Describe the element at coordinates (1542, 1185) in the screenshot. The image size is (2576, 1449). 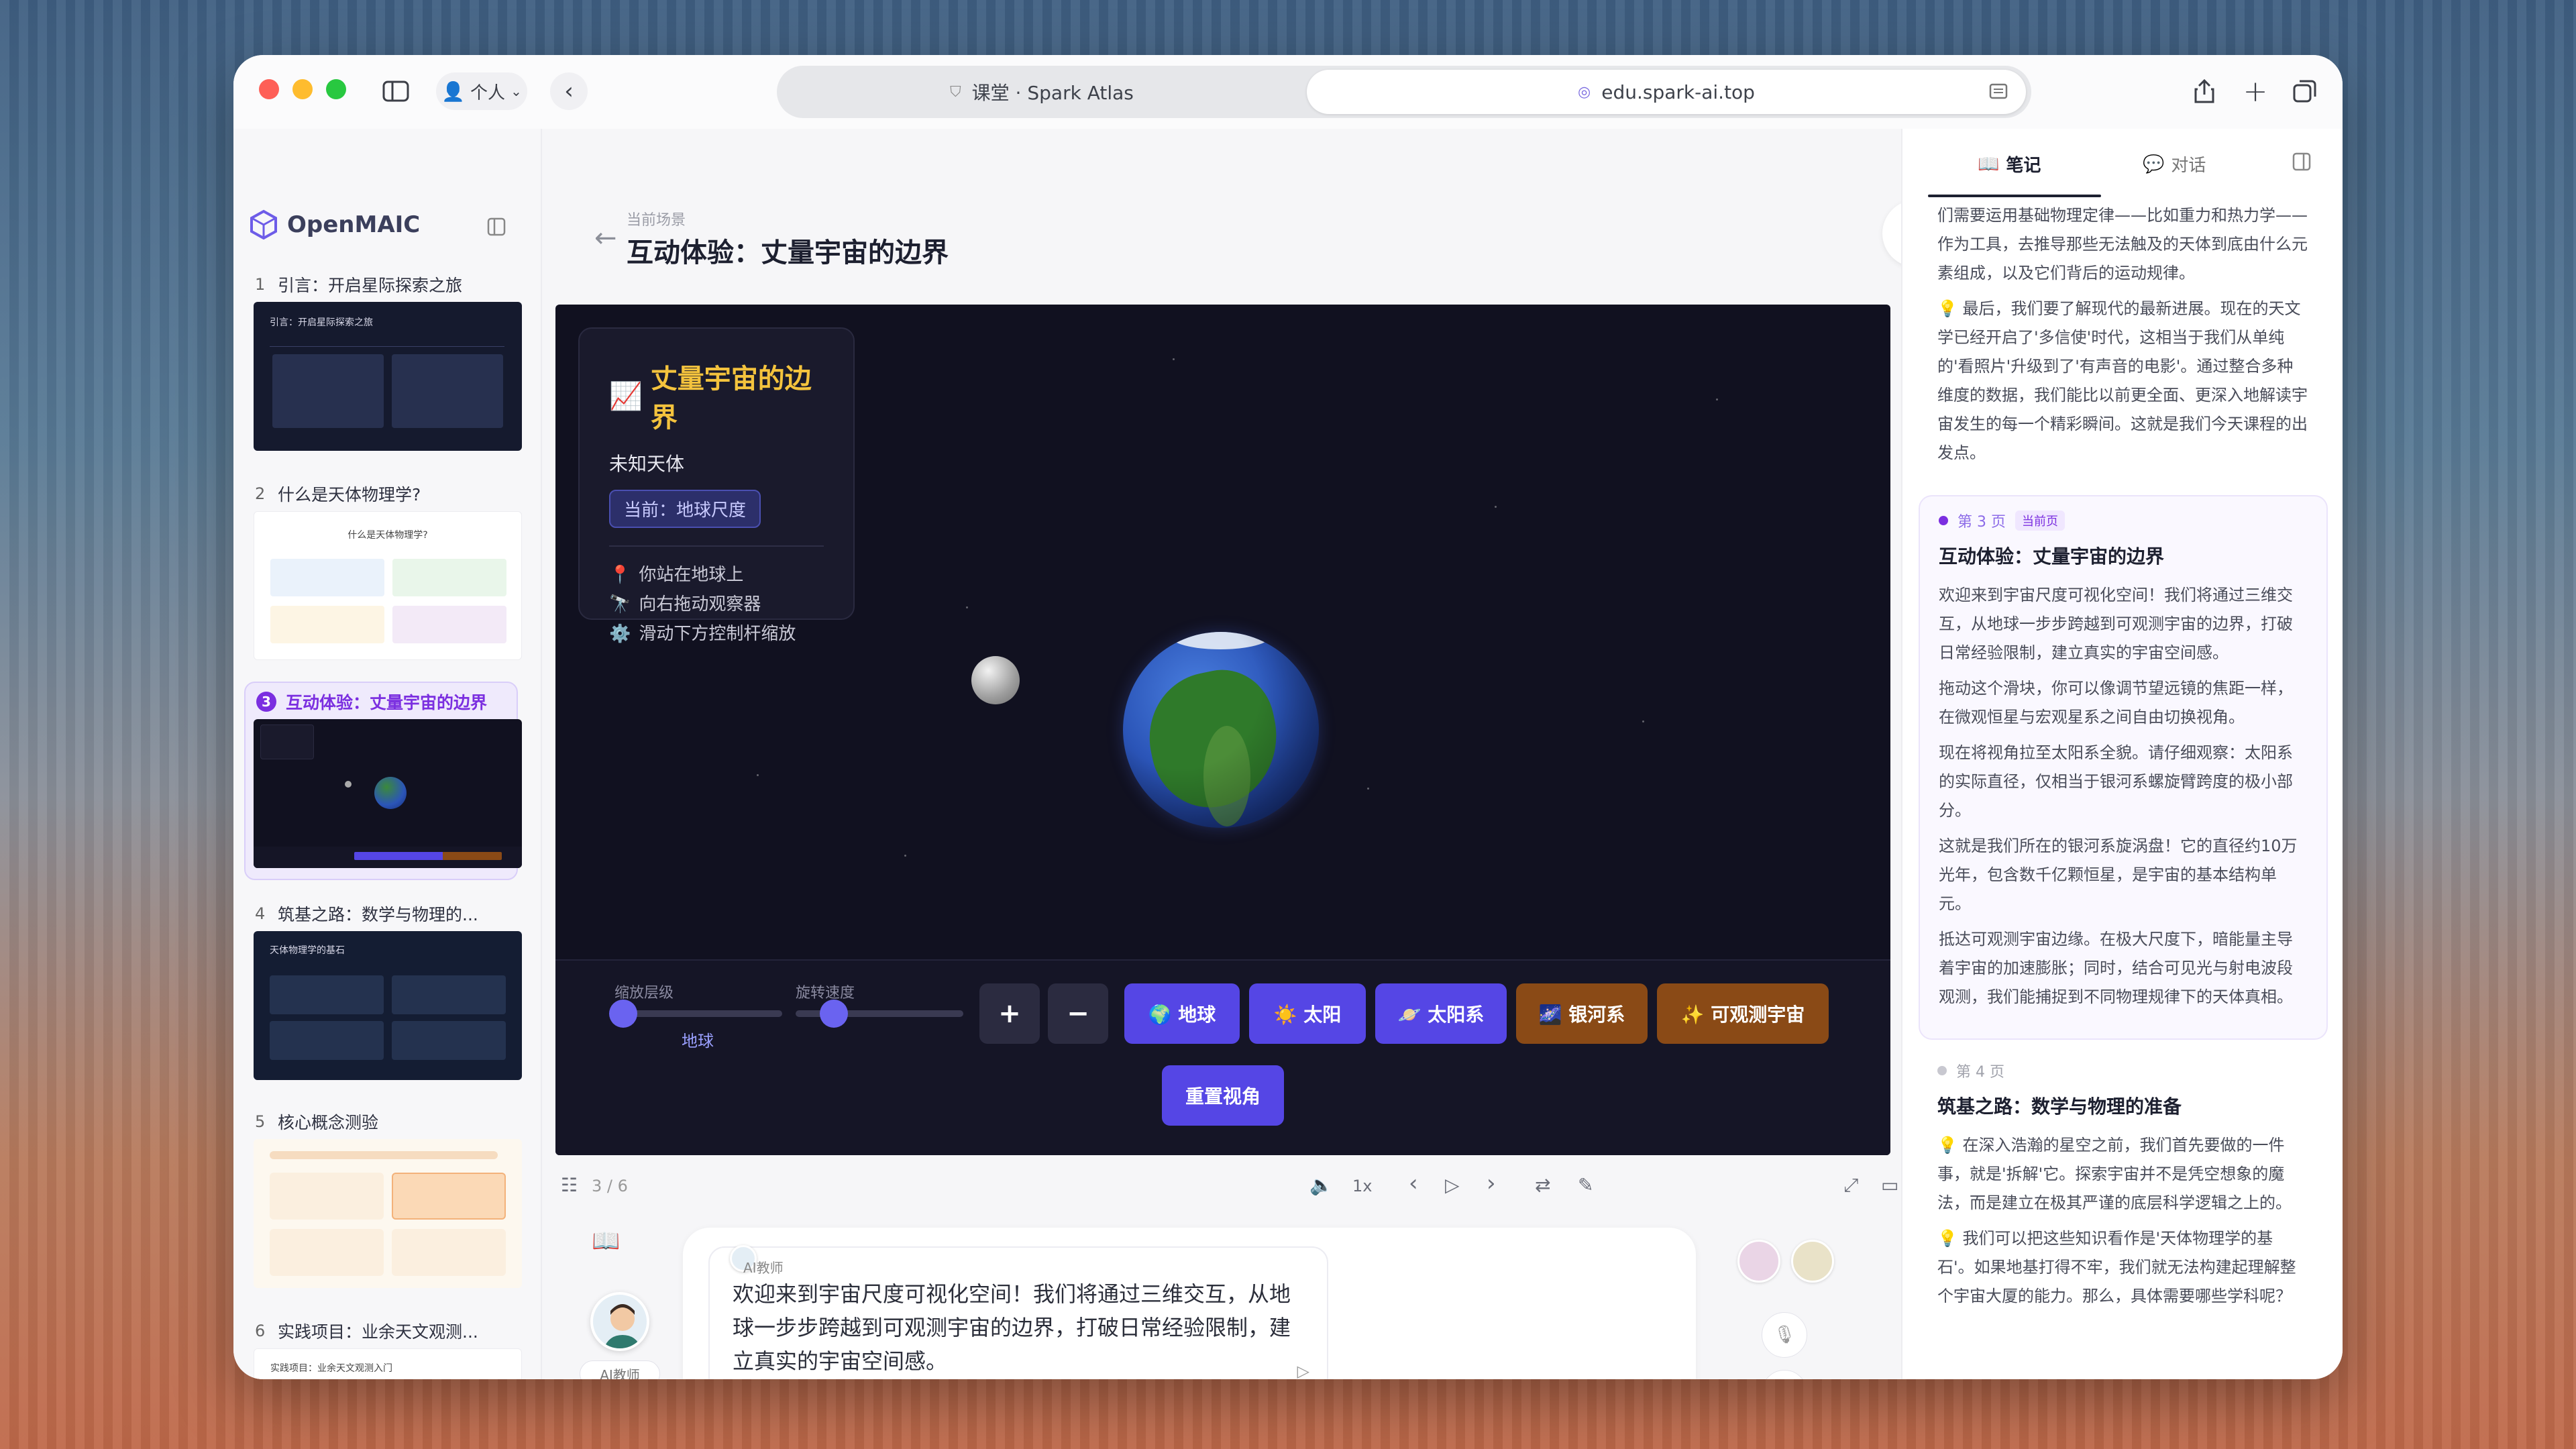
I see `loop-icon: ⇄` at that location.